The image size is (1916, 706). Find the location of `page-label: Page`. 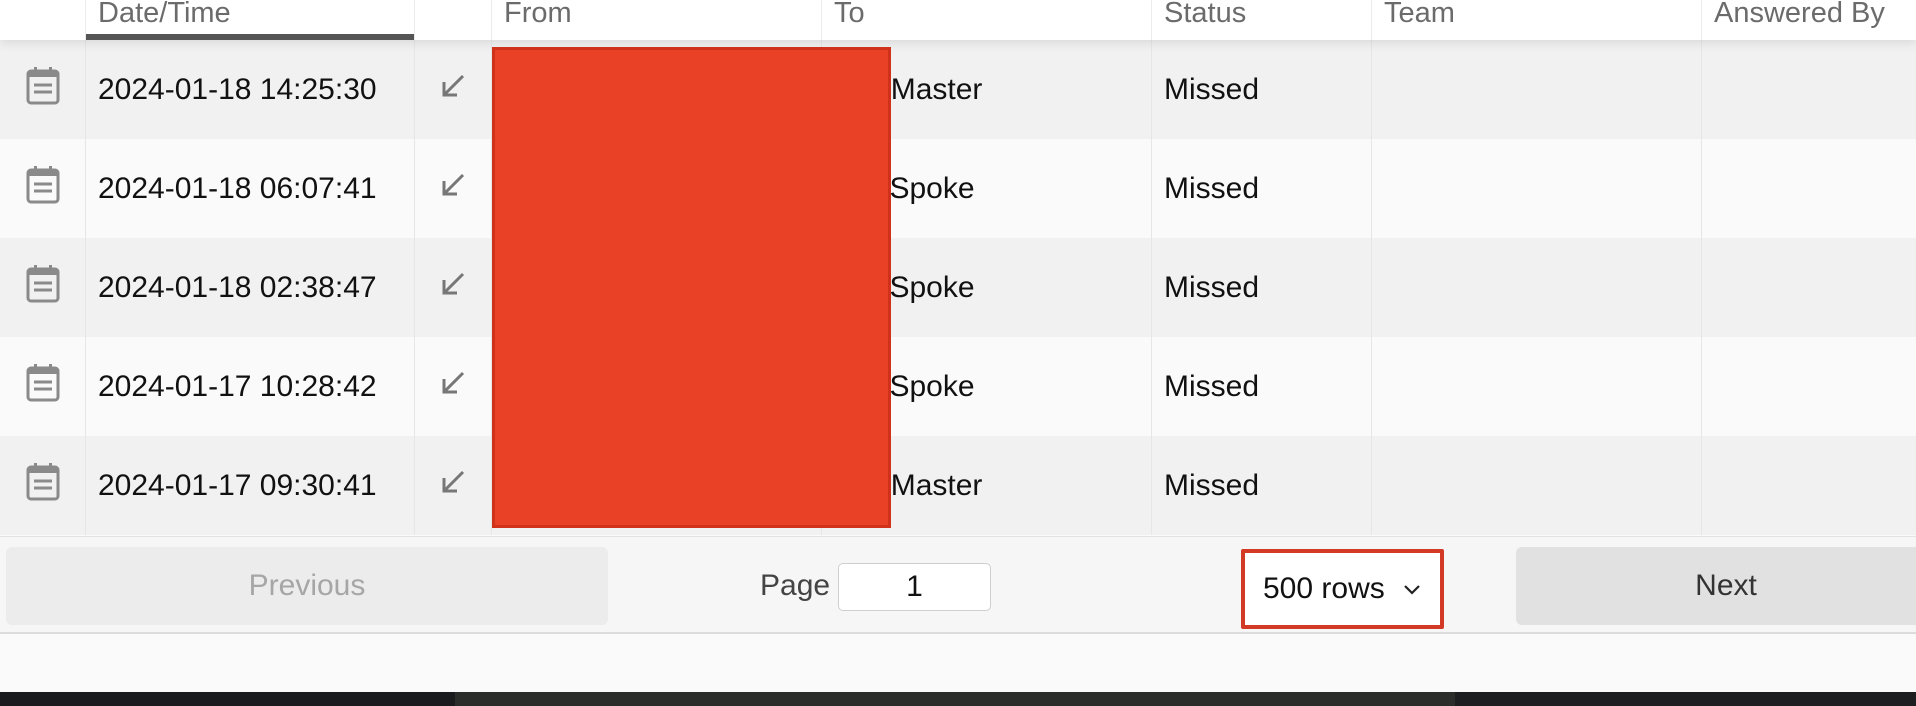

page-label: Page is located at coordinates (795, 585).